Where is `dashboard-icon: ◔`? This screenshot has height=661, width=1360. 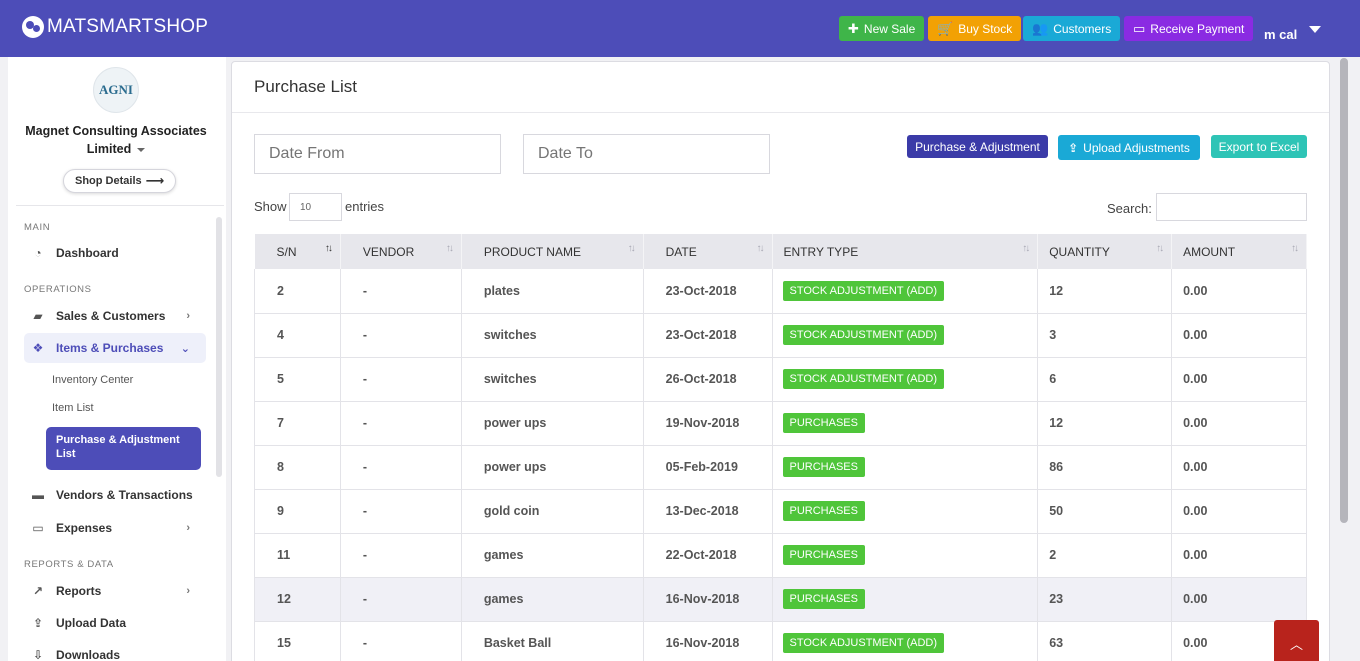
dashboard-icon: ◔ is located at coordinates (38, 253).